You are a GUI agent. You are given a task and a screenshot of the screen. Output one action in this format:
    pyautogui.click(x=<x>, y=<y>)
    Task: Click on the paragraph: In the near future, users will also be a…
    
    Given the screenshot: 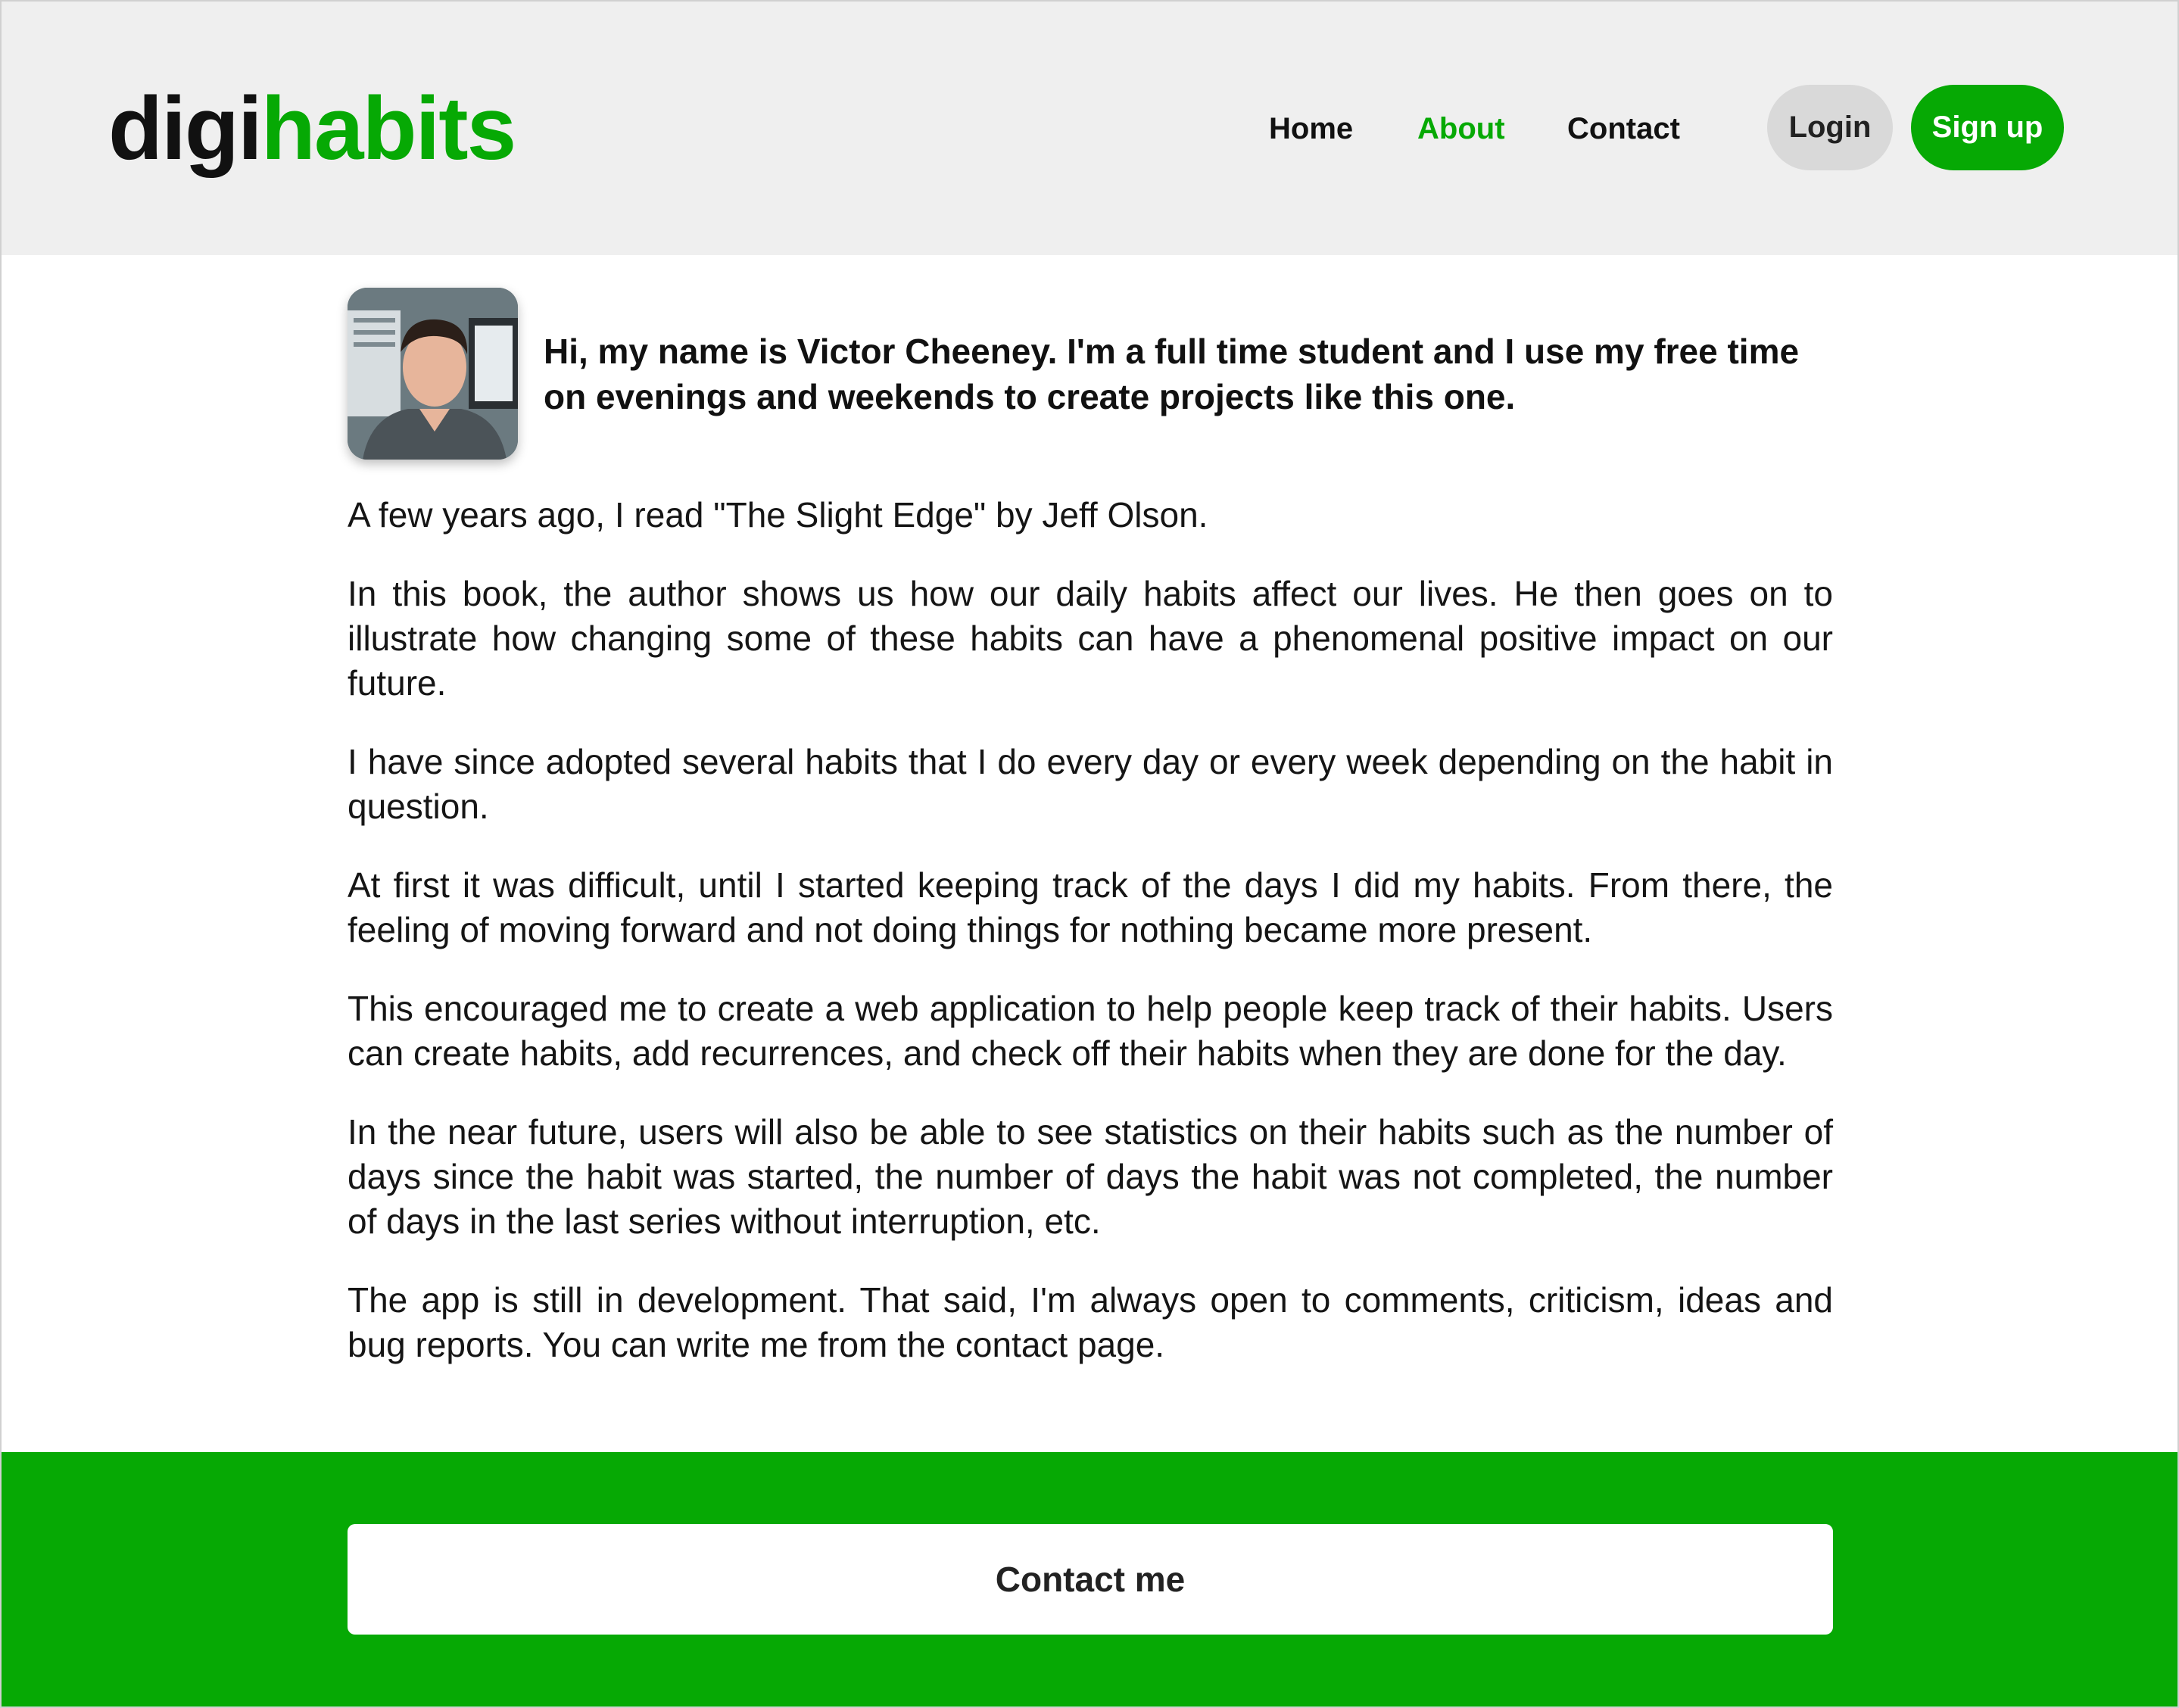 What is the action you would take?
    pyautogui.click(x=1090, y=1176)
    